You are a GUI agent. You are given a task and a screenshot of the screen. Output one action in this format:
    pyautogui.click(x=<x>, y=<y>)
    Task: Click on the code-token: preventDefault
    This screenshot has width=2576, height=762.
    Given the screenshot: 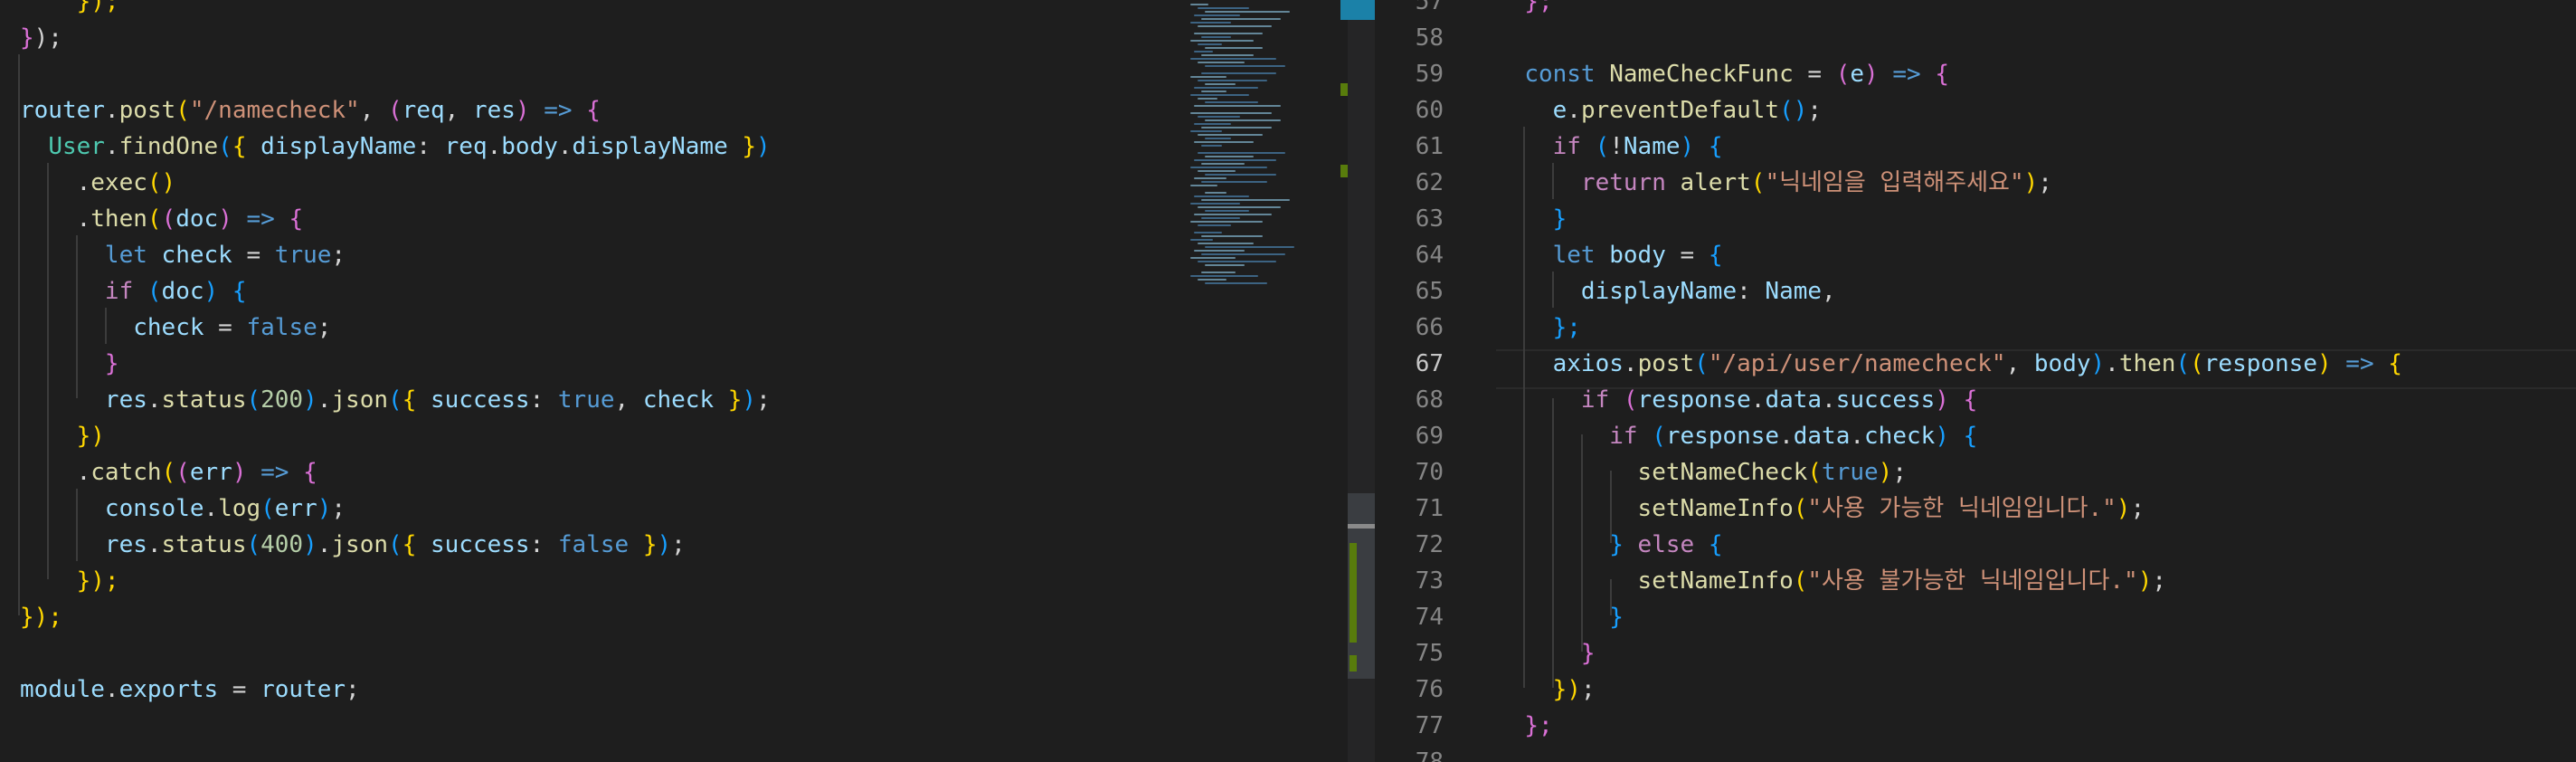 What is the action you would take?
    pyautogui.click(x=1680, y=110)
    